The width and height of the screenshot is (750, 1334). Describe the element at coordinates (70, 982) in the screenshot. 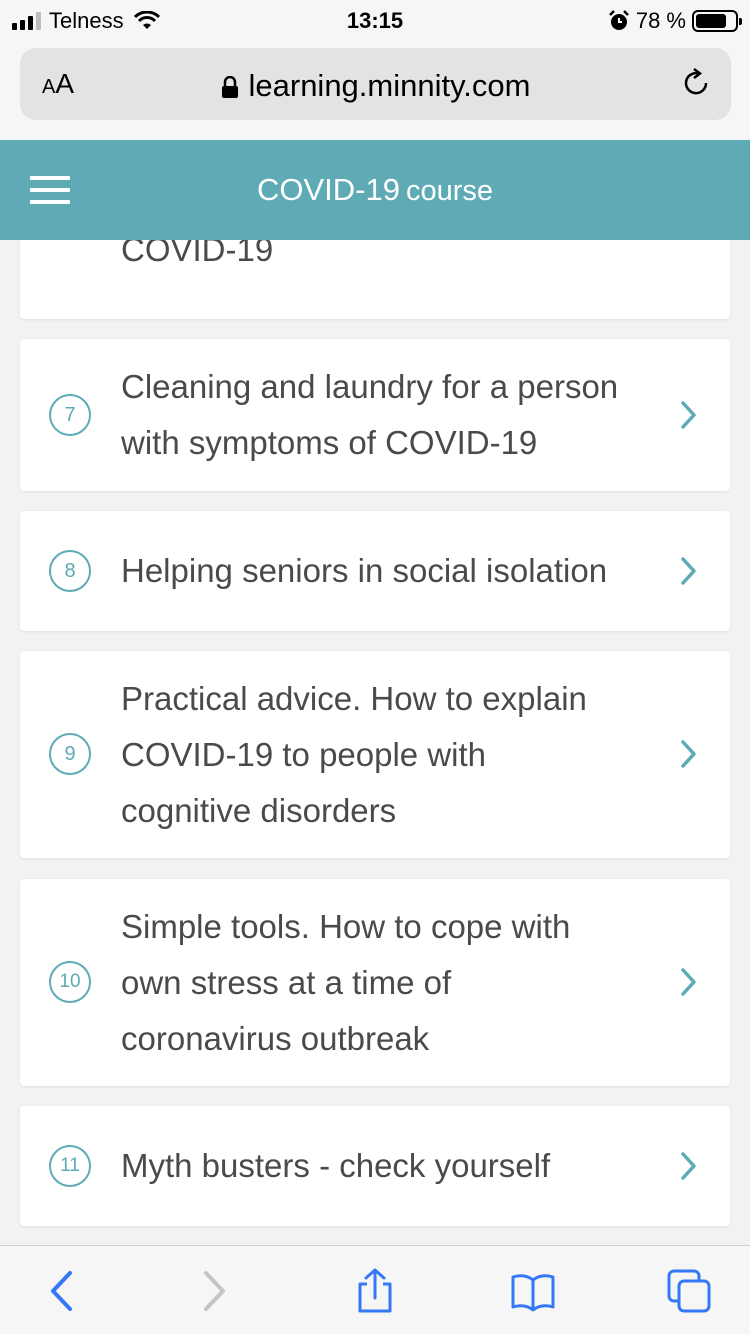

I see `lesson-number-badge: 10` at that location.